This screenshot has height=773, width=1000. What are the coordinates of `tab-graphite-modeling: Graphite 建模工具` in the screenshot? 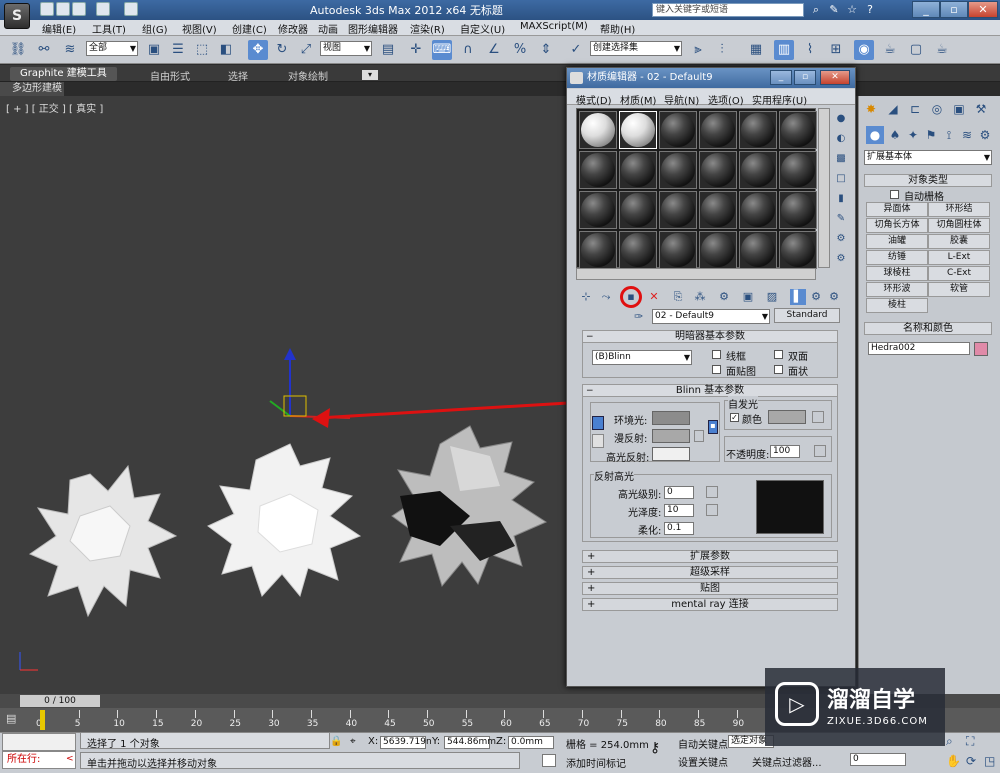 It's located at (63, 74).